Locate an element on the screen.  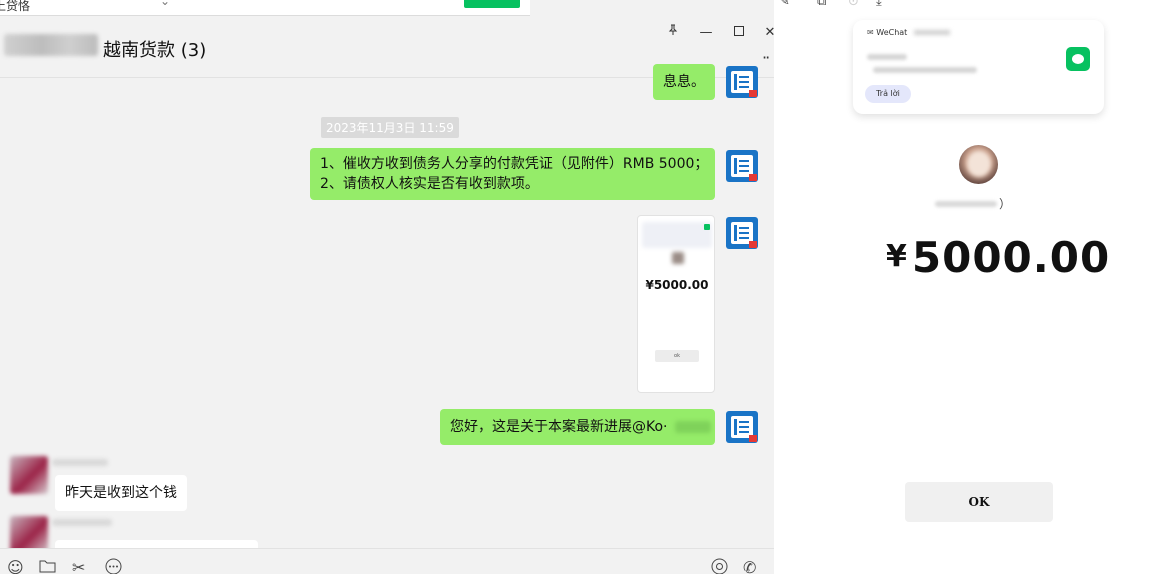
message-text: 昨天是收到这个钱 is located at coordinates (121, 493).